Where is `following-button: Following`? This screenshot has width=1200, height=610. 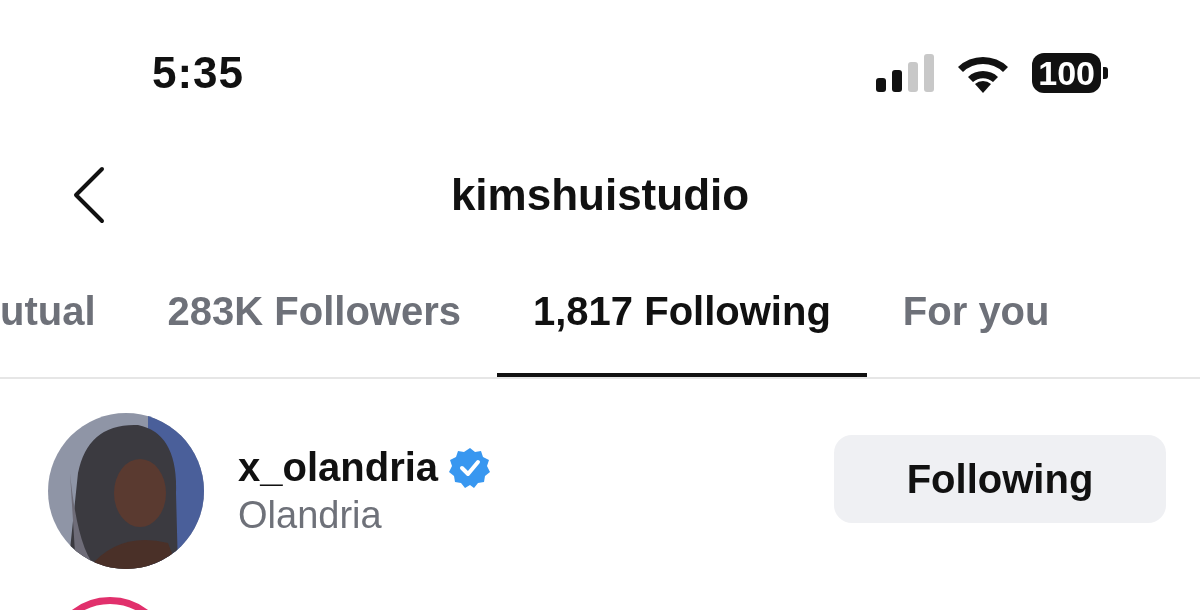 following-button: Following is located at coordinates (1000, 479).